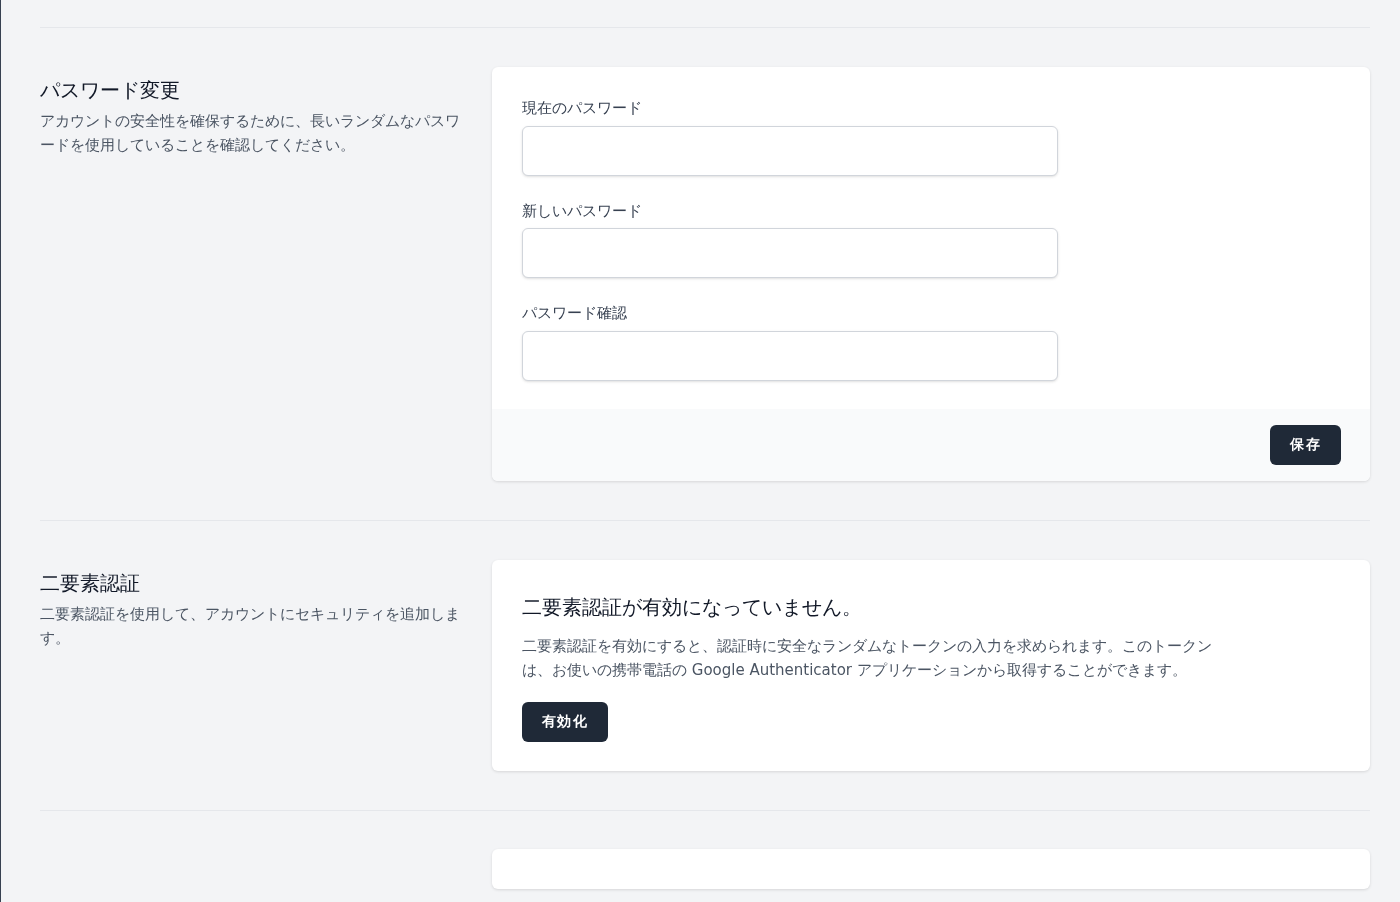 The width and height of the screenshot is (1400, 902). Describe the element at coordinates (250, 133) in the screenshot. I see `section-description: アカウントの安全性を確保するために、長いランダムなパスワードを使用していることを確認してください。` at that location.